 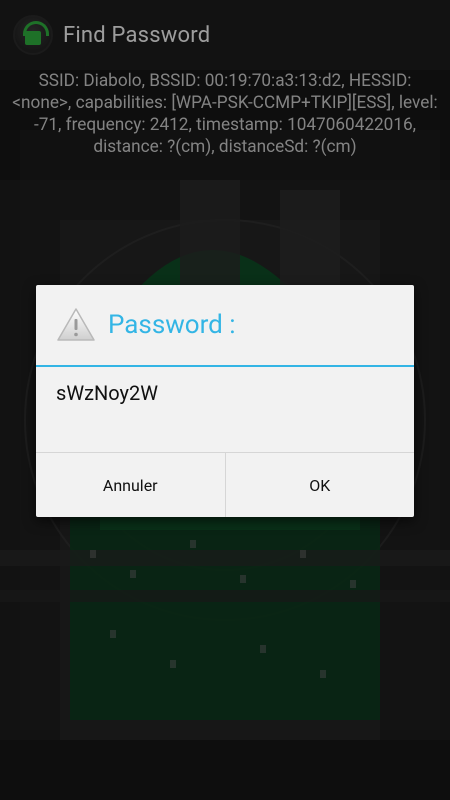 What do you see at coordinates (107, 393) in the screenshot?
I see `password-value: sWzNoy2W` at bounding box center [107, 393].